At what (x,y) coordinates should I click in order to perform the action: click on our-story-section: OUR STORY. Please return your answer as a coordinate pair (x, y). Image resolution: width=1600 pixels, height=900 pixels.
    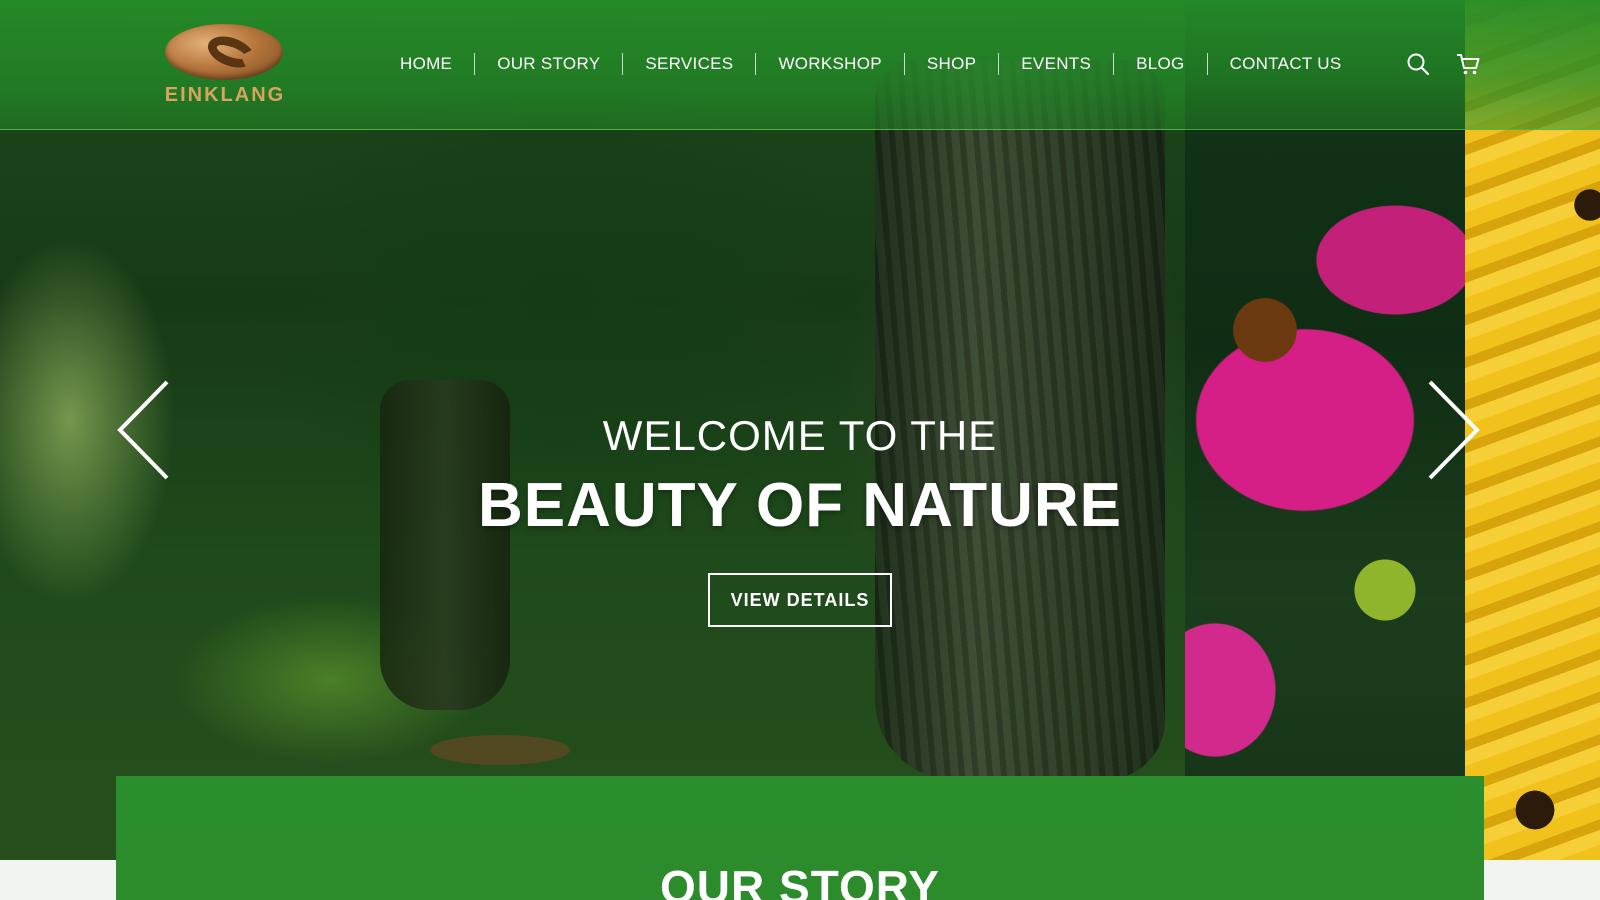
    Looking at the image, I should click on (800, 838).